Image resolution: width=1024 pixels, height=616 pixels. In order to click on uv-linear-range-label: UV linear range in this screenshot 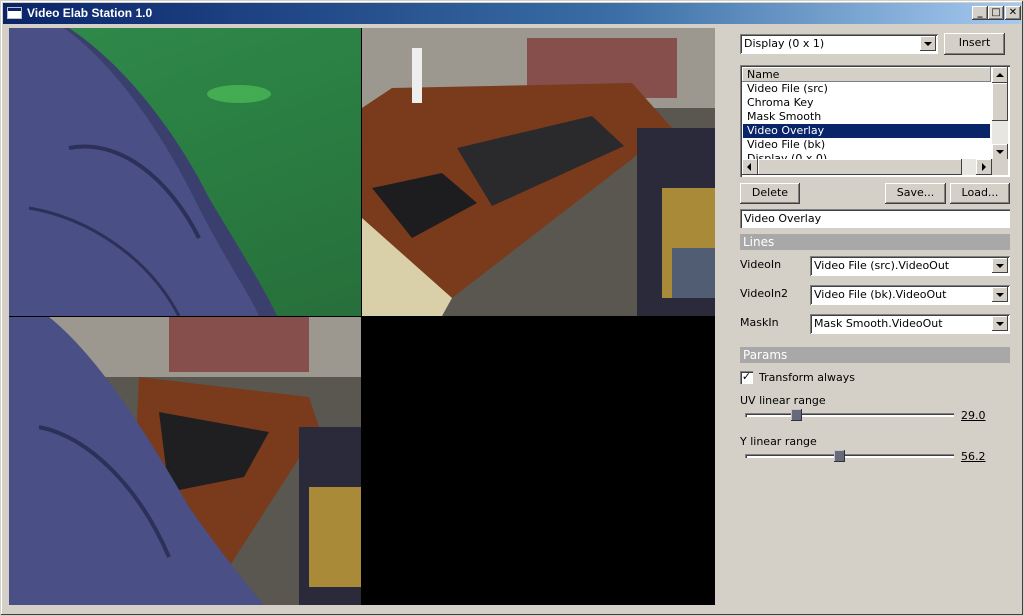, I will do `click(783, 400)`.